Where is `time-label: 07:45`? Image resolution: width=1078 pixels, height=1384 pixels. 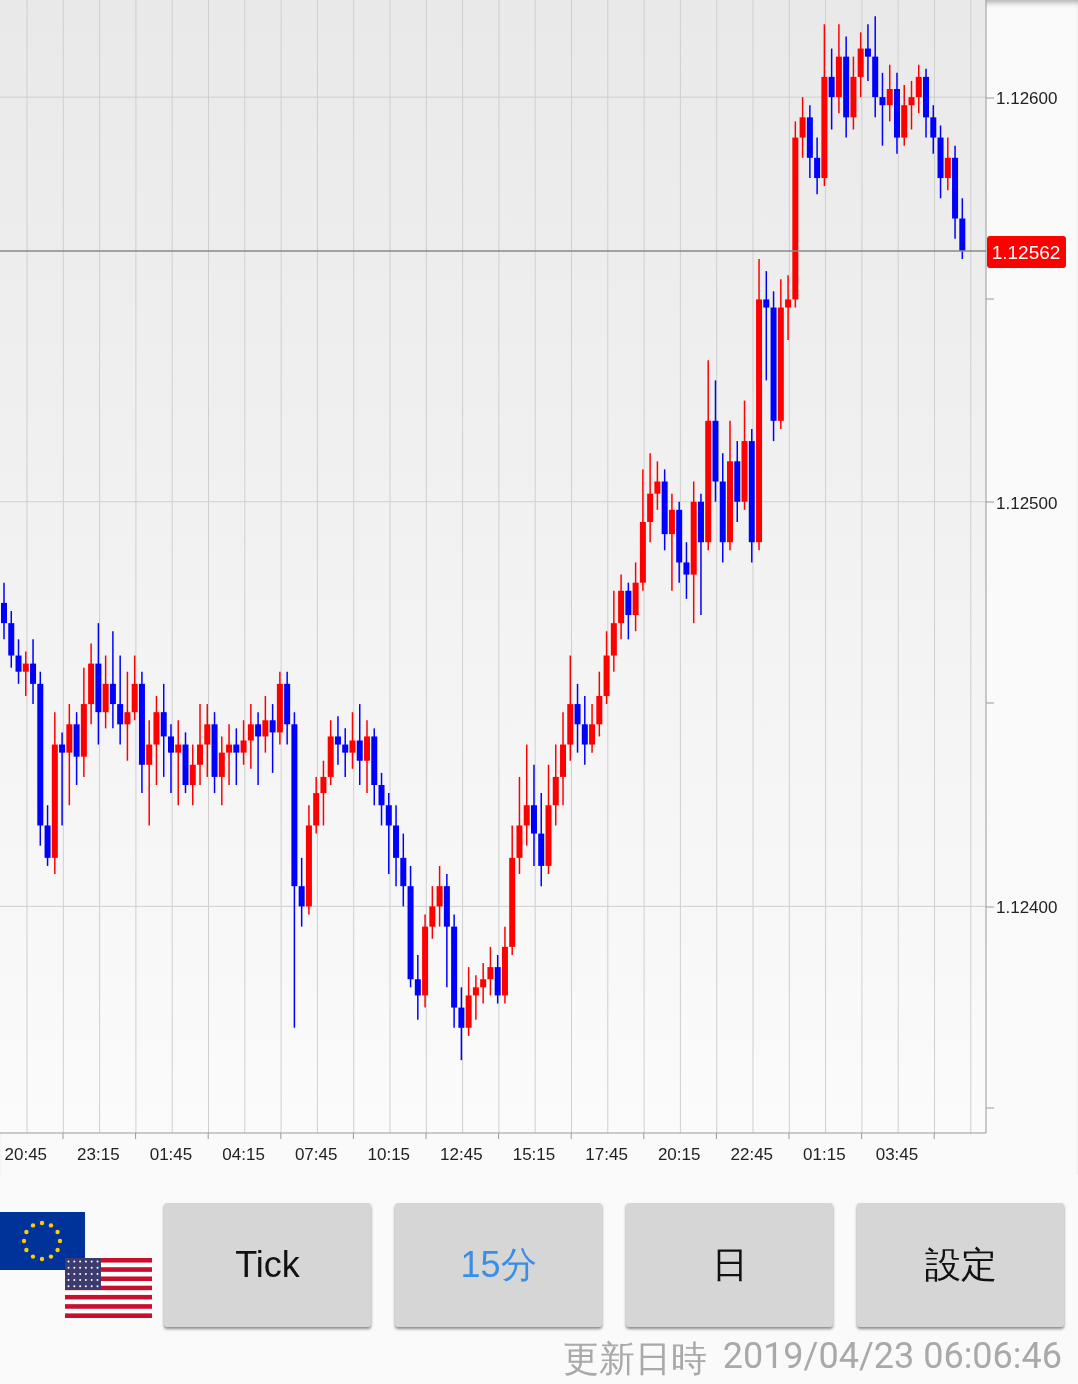
time-label: 07:45 is located at coordinates (316, 1154).